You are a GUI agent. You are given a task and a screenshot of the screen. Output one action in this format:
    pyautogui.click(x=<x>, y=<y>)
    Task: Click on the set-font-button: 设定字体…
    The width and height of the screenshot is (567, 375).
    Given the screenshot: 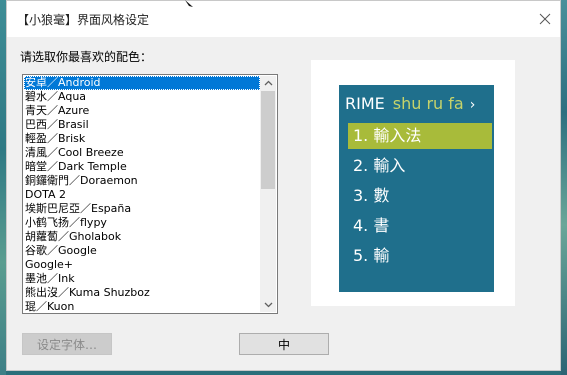 What is the action you would take?
    pyautogui.click(x=67, y=344)
    